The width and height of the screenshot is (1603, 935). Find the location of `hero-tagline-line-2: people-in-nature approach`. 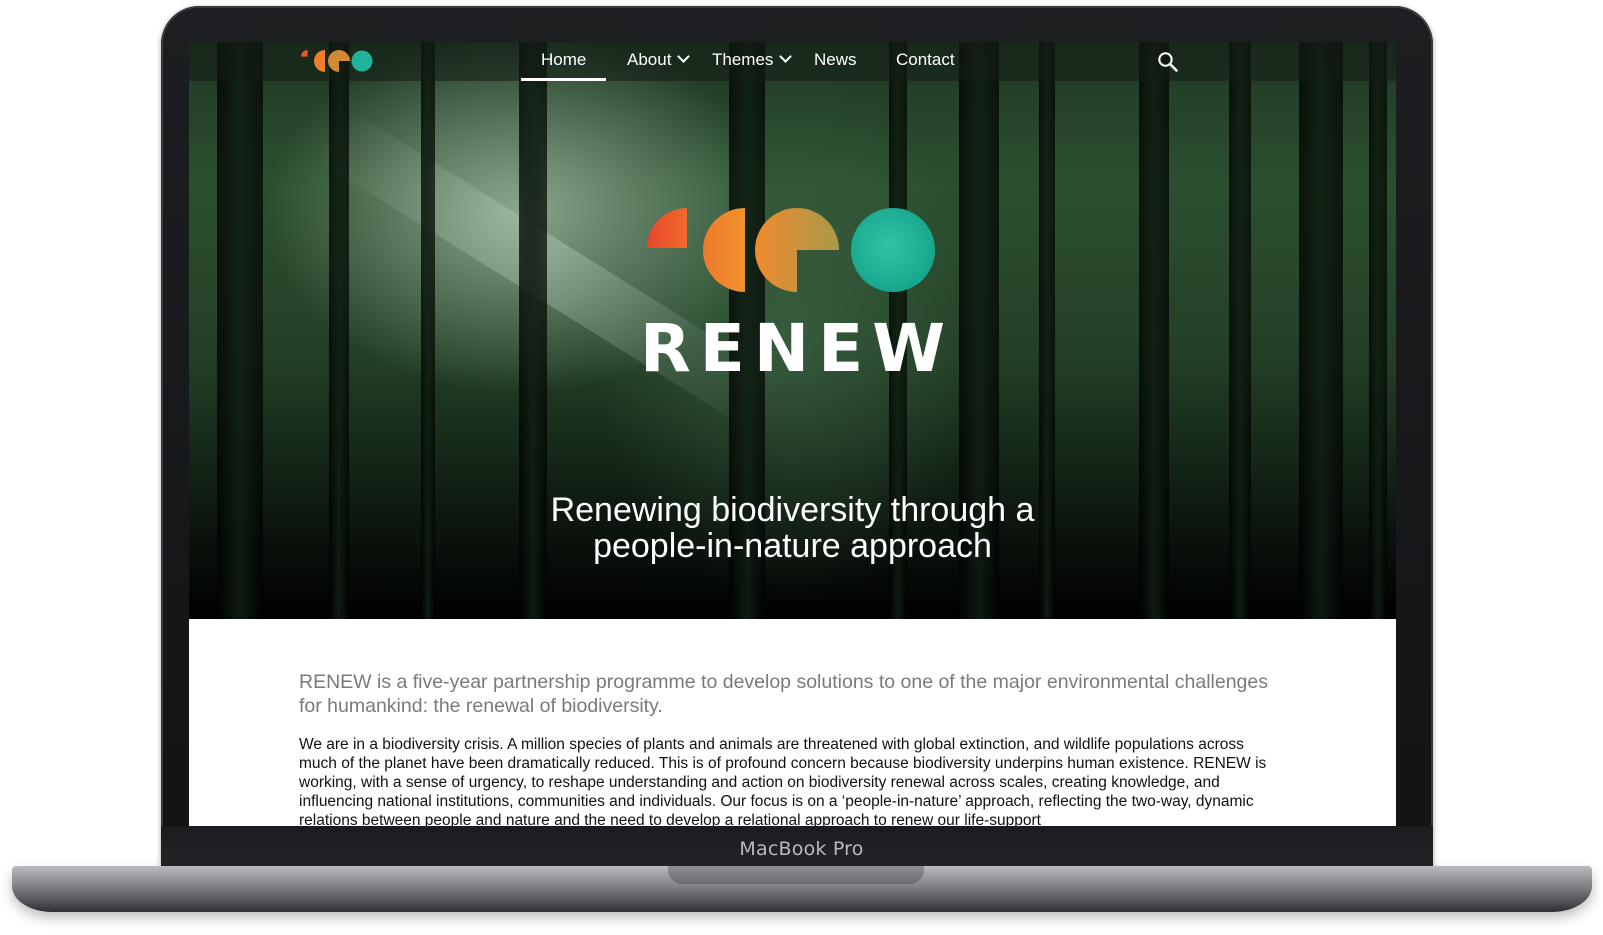

hero-tagline-line-2: people-in-nature approach is located at coordinates (792, 546).